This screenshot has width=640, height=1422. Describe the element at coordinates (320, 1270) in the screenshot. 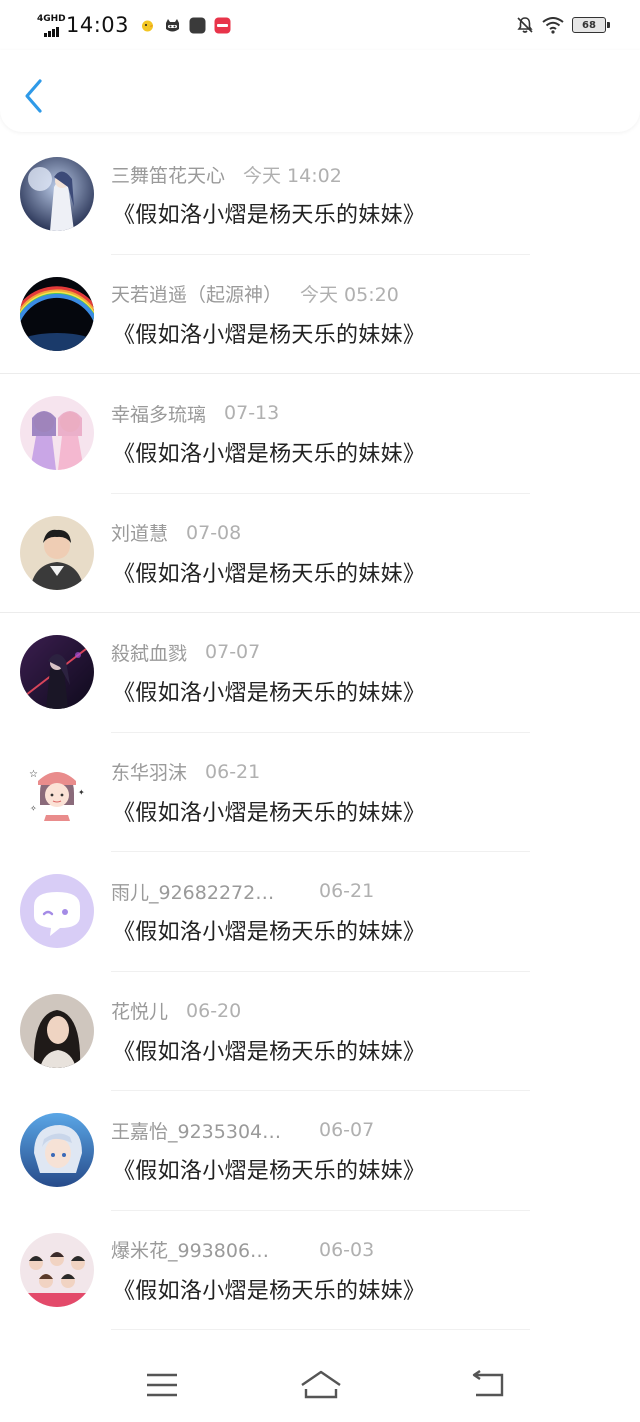

I see `list-item: 爆米花_993806… 06-03 《假如洛小熠是杨天乐的妹妹》` at that location.